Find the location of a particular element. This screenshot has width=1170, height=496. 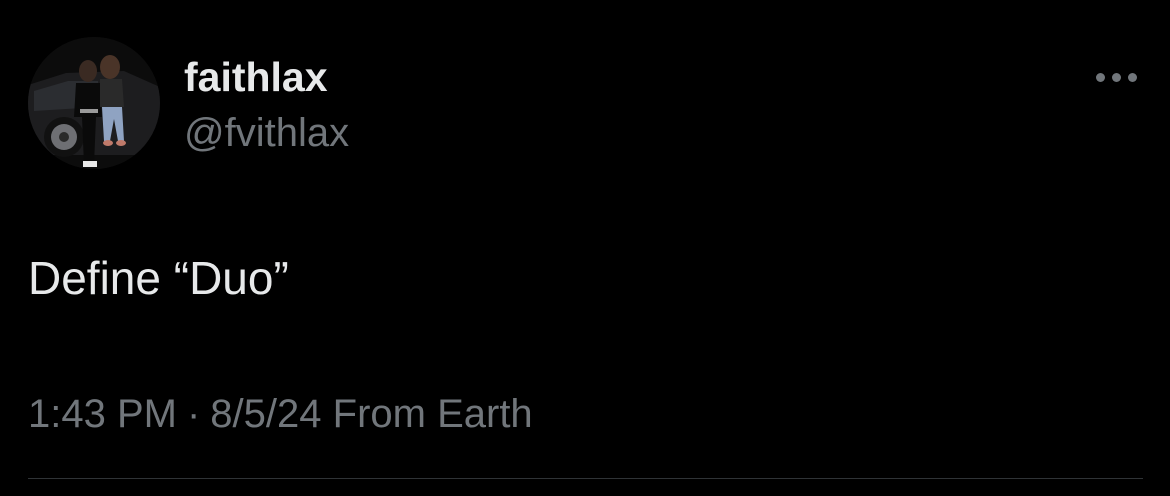

more-dots is located at coordinates (1116, 77).